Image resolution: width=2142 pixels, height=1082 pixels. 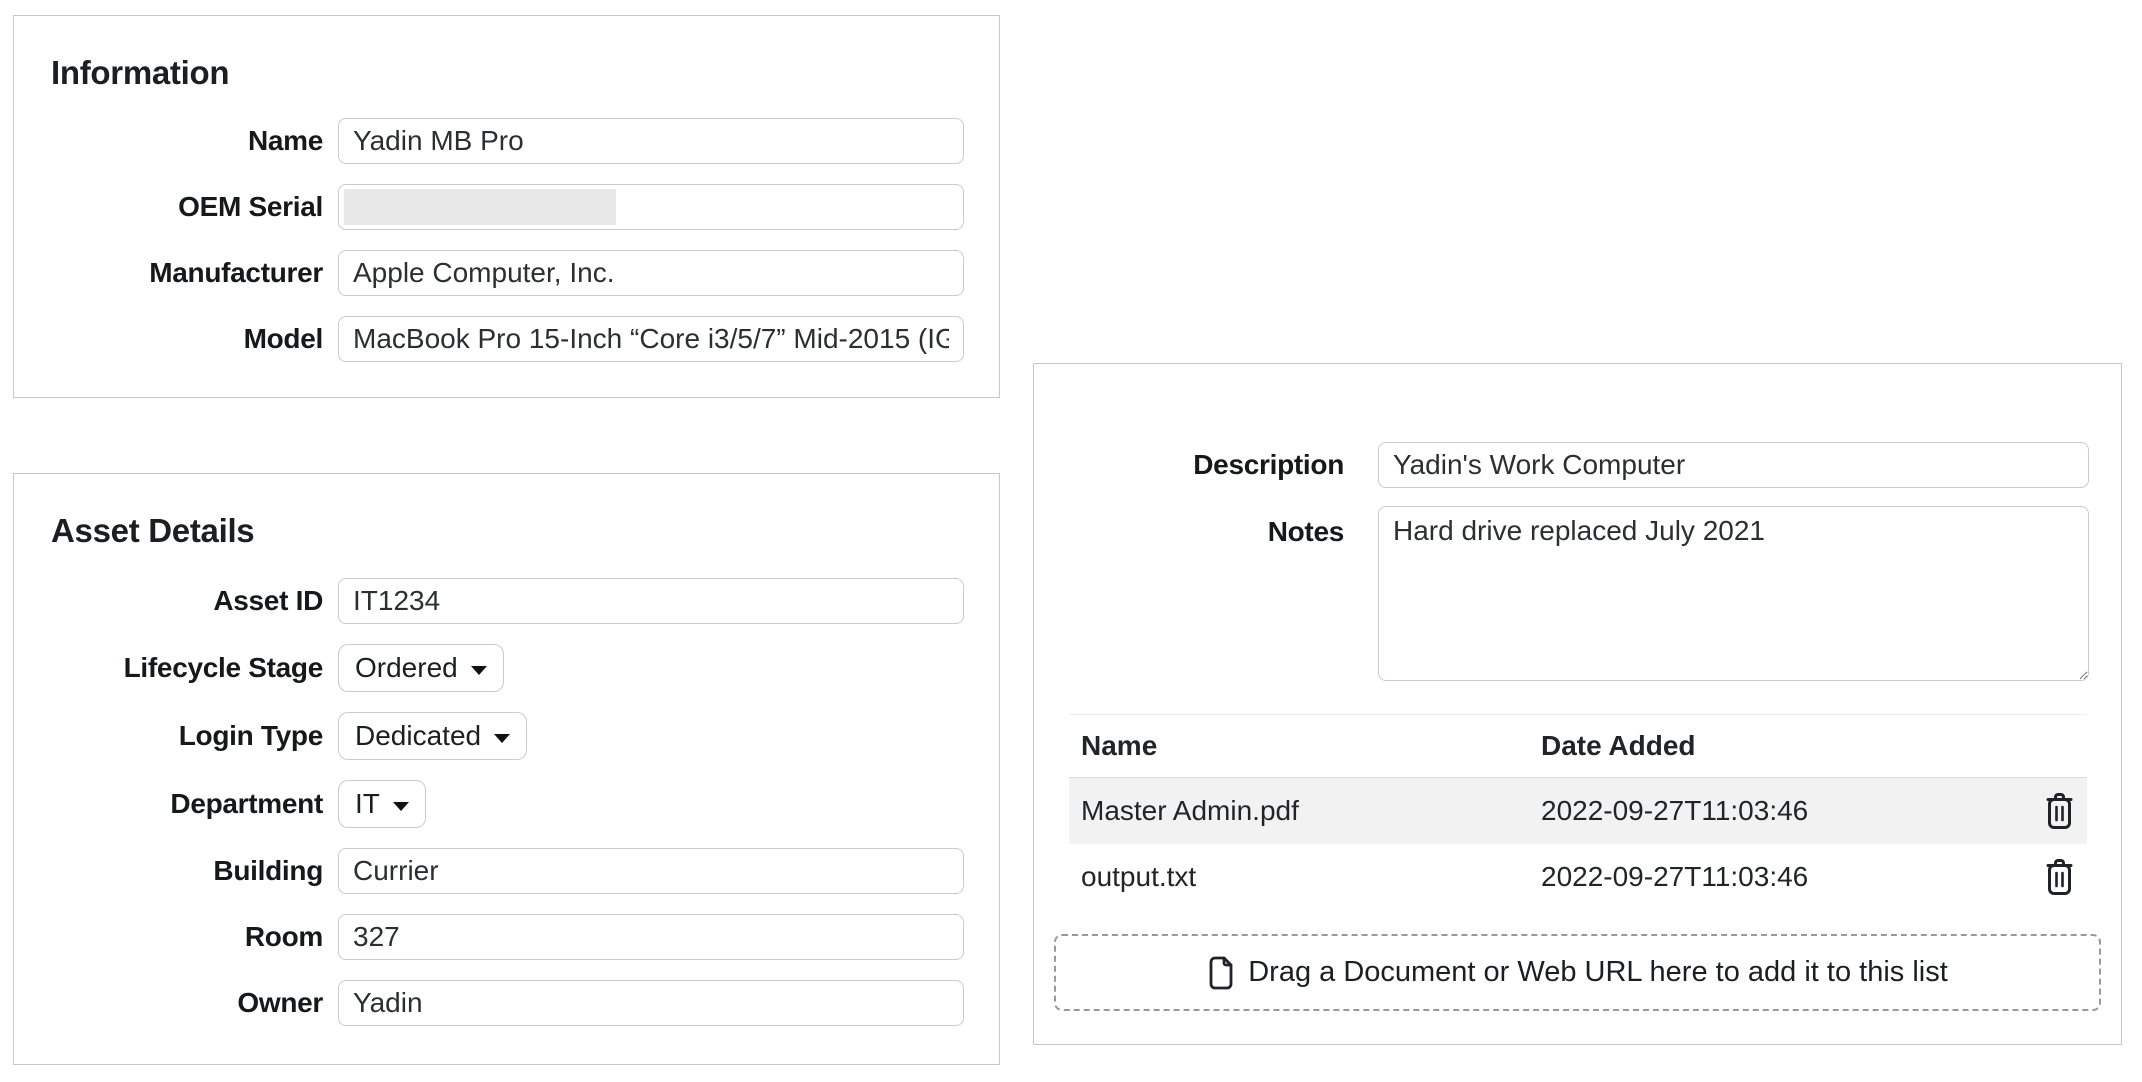 What do you see at coordinates (283, 936) in the screenshot?
I see `room-label: Room` at bounding box center [283, 936].